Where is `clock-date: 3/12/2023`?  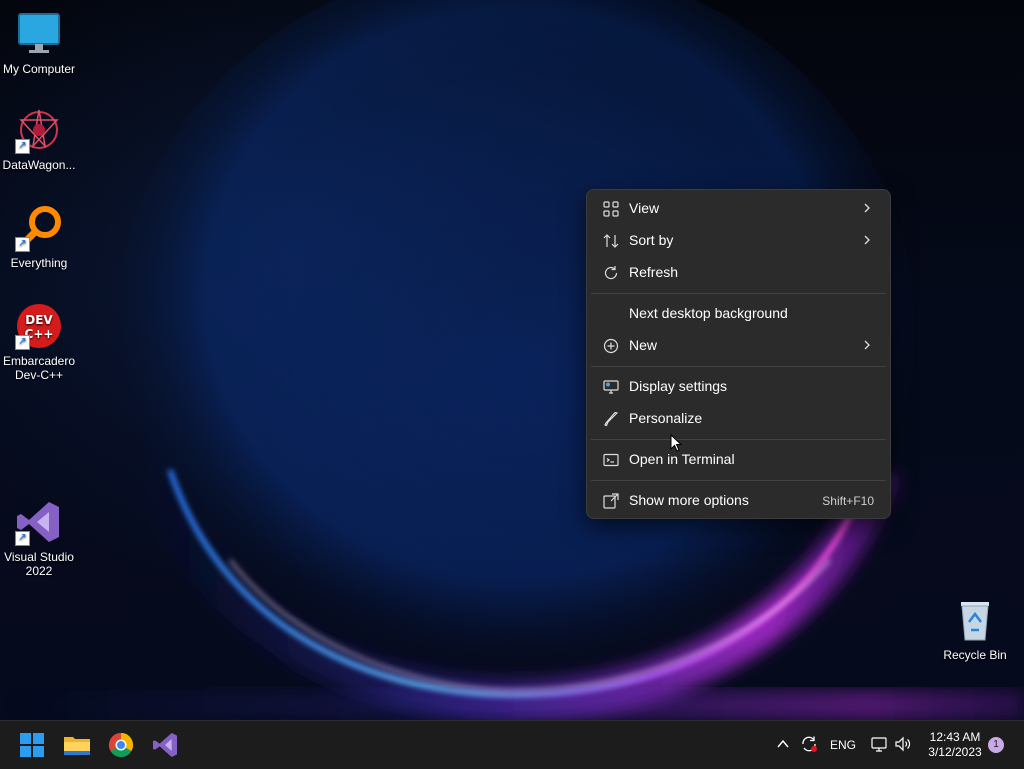 clock-date: 3/12/2023 is located at coordinates (955, 752).